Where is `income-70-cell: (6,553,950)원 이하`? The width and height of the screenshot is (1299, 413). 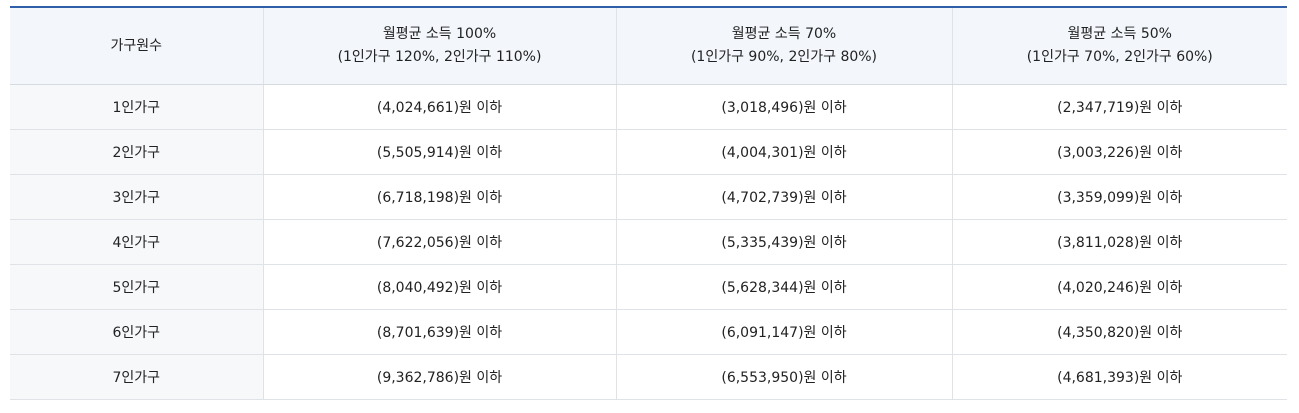
income-70-cell: (6,553,950)원 이하 is located at coordinates (783, 377).